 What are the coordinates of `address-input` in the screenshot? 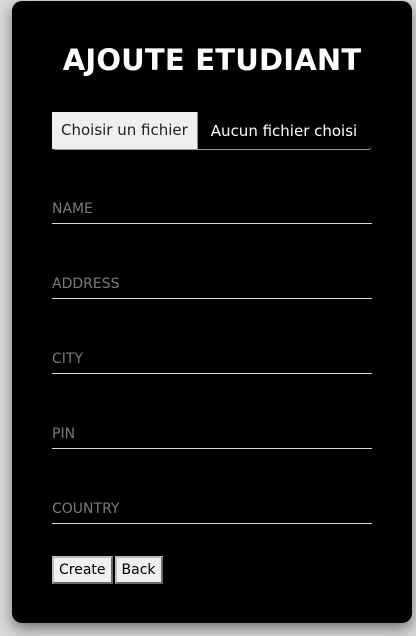 It's located at (212, 284).